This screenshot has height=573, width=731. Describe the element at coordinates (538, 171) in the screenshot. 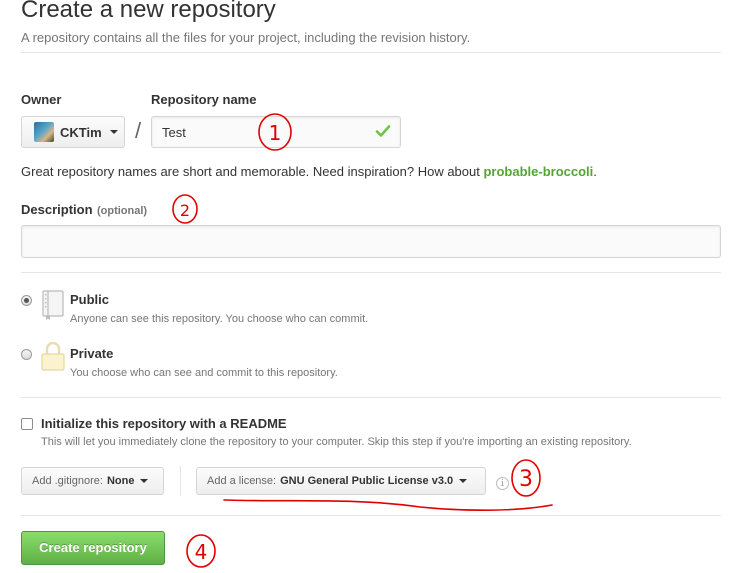

I see `suggested-name-link: probable-broccoli` at that location.